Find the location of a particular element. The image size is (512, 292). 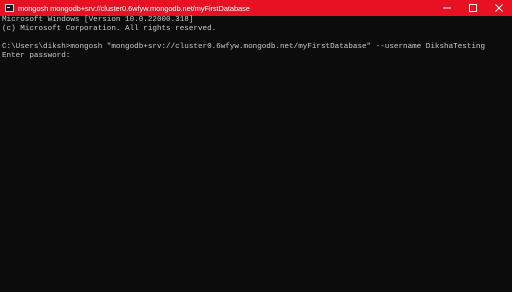

maximize-icon is located at coordinates (473, 8).